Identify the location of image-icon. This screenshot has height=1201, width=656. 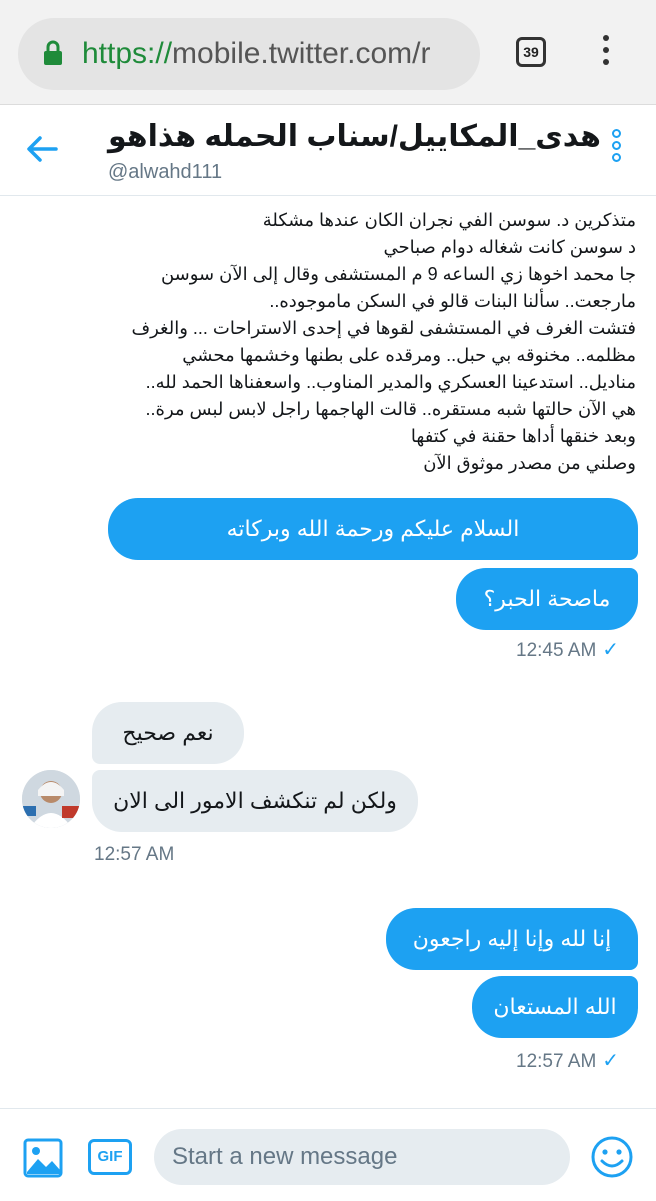
(43, 1158).